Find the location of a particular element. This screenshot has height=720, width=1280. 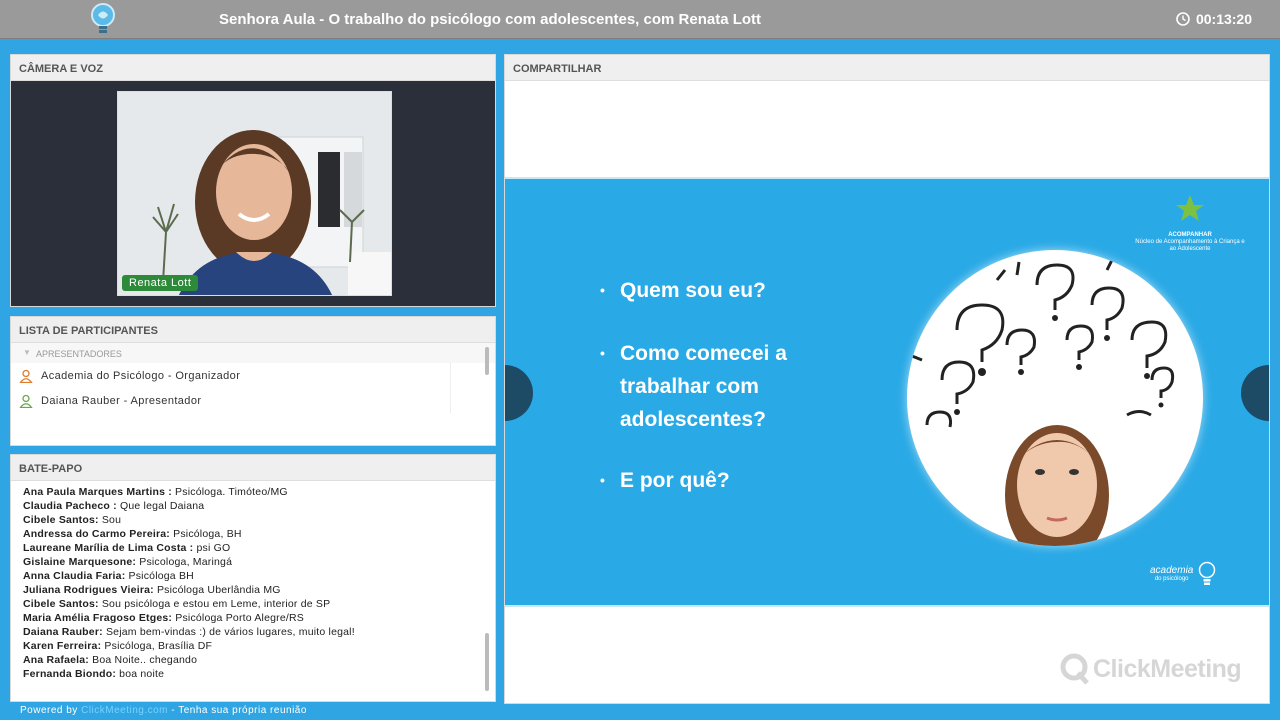

chat-text: Psicóloga Porto Alegre/RS is located at coordinates (238, 618).